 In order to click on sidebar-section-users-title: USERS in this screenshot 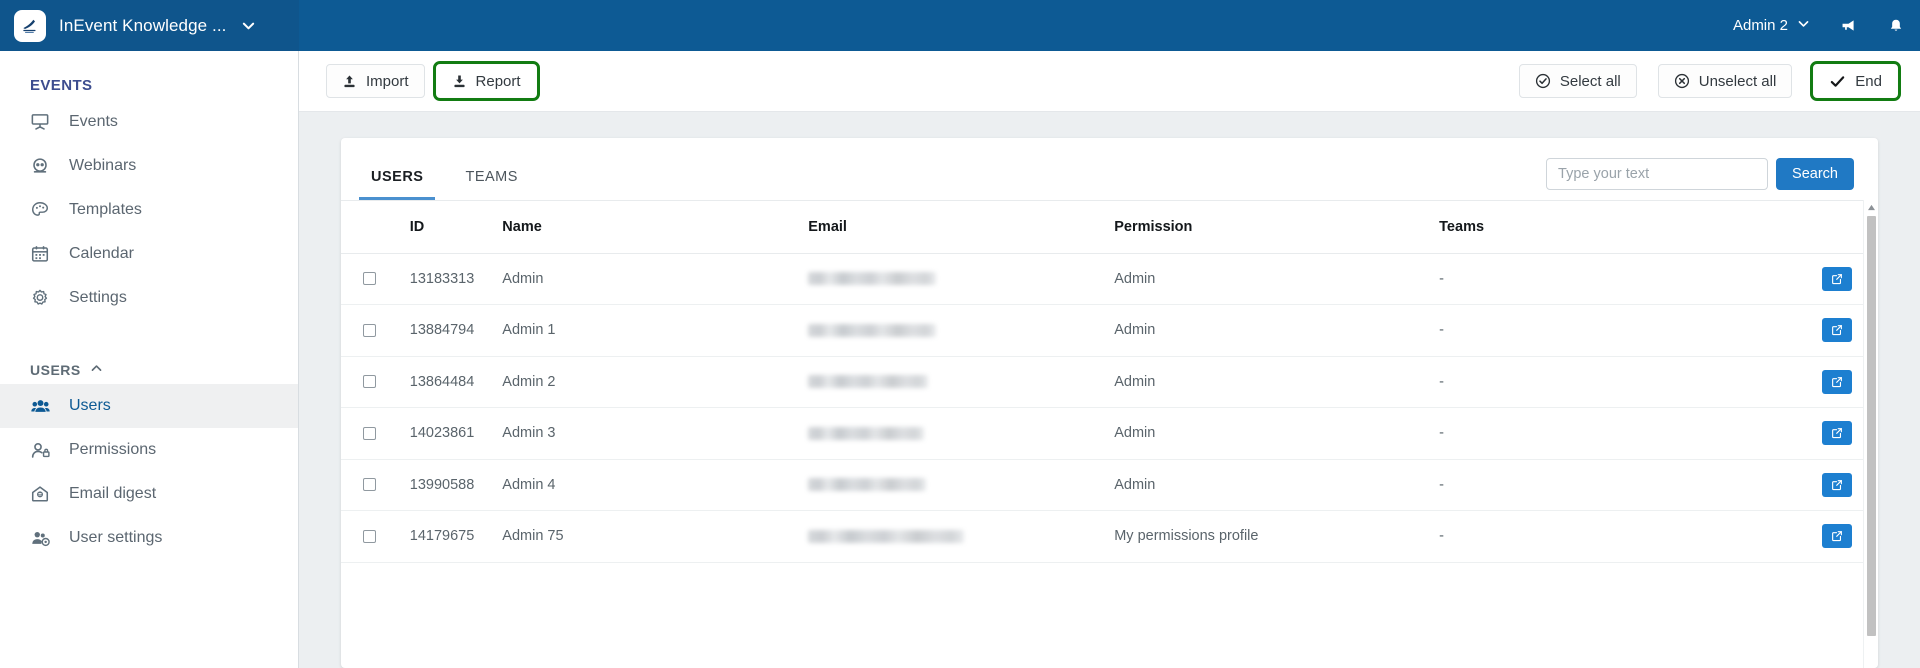, I will do `click(149, 363)`.